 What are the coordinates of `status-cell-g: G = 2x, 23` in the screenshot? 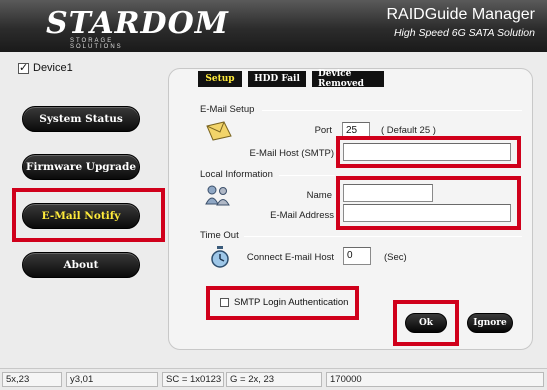 It's located at (274, 379).